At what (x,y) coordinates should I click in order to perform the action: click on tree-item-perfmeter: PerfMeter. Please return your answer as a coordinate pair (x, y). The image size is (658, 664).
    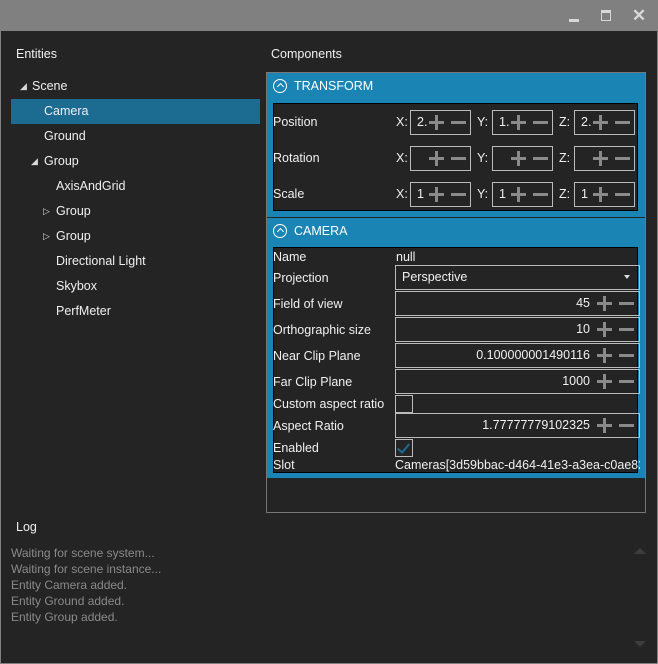
    Looking at the image, I should click on (135, 311).